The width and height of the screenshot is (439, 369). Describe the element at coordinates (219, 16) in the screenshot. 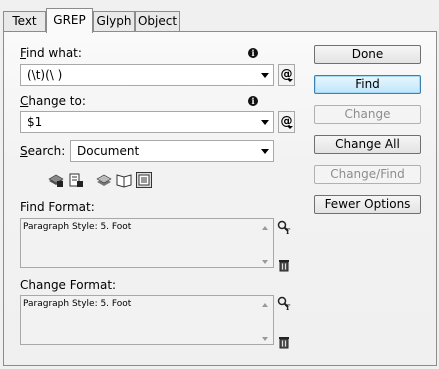

I see `tab-bar: Text GREP Glyph Object` at that location.